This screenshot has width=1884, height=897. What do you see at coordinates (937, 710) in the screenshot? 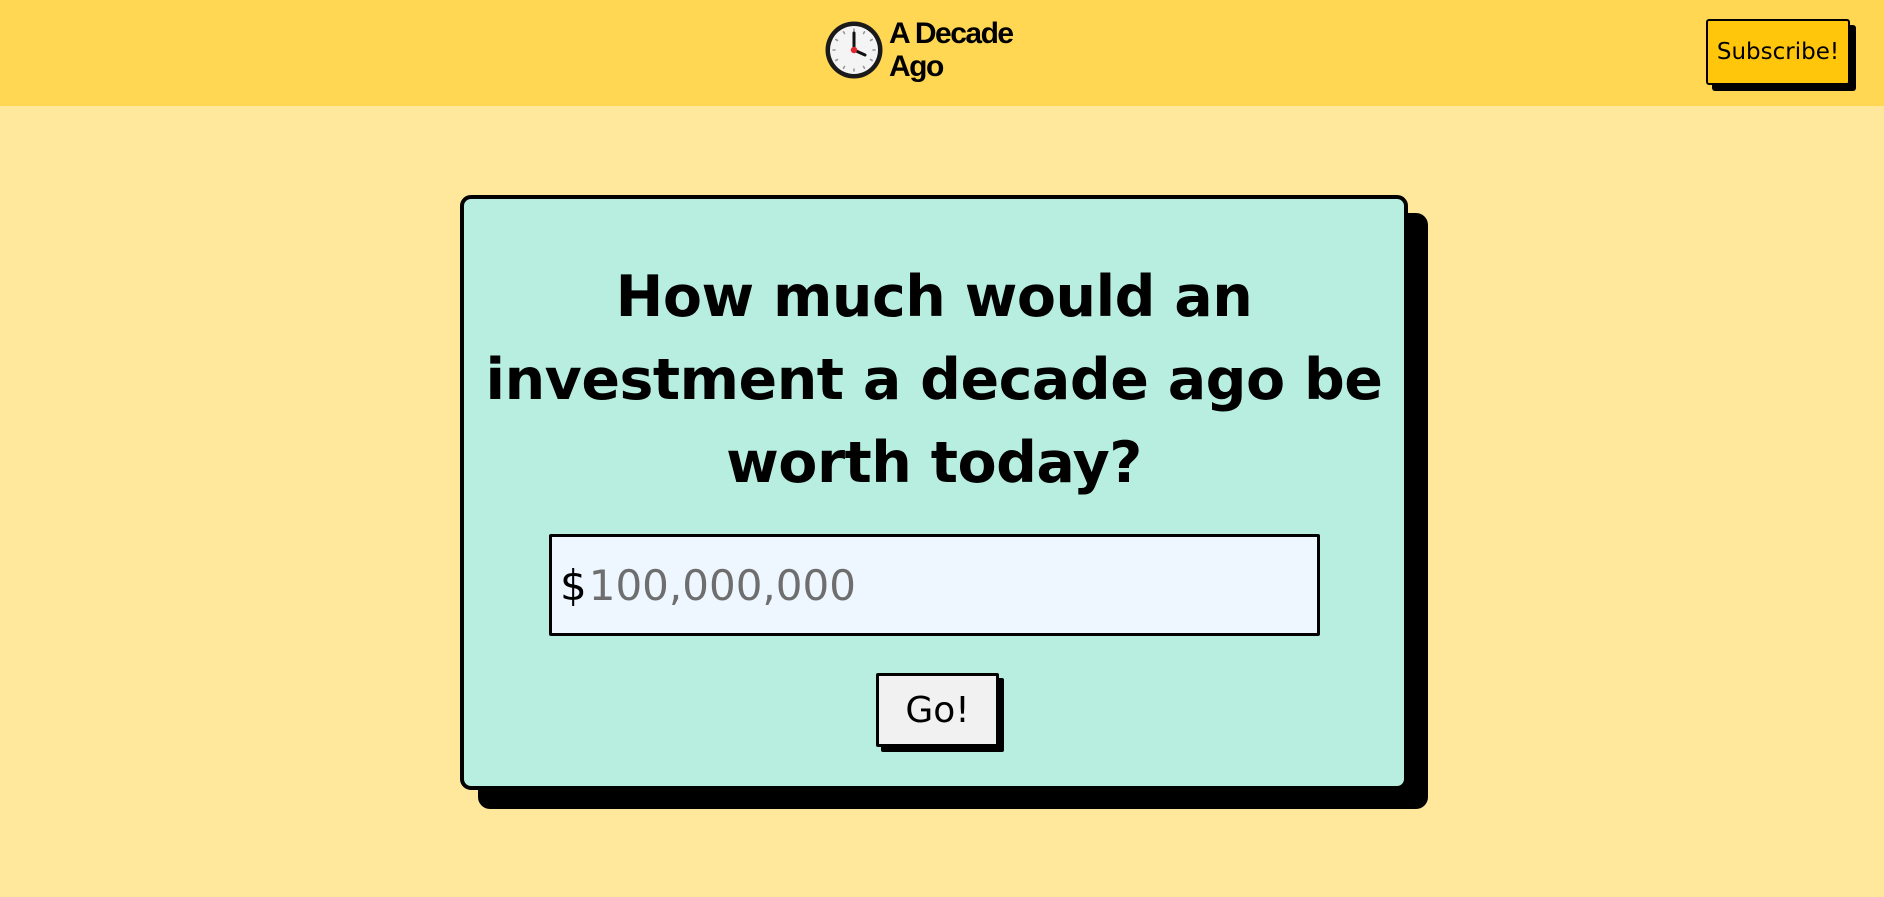
I see `go-button: Go!` at bounding box center [937, 710].